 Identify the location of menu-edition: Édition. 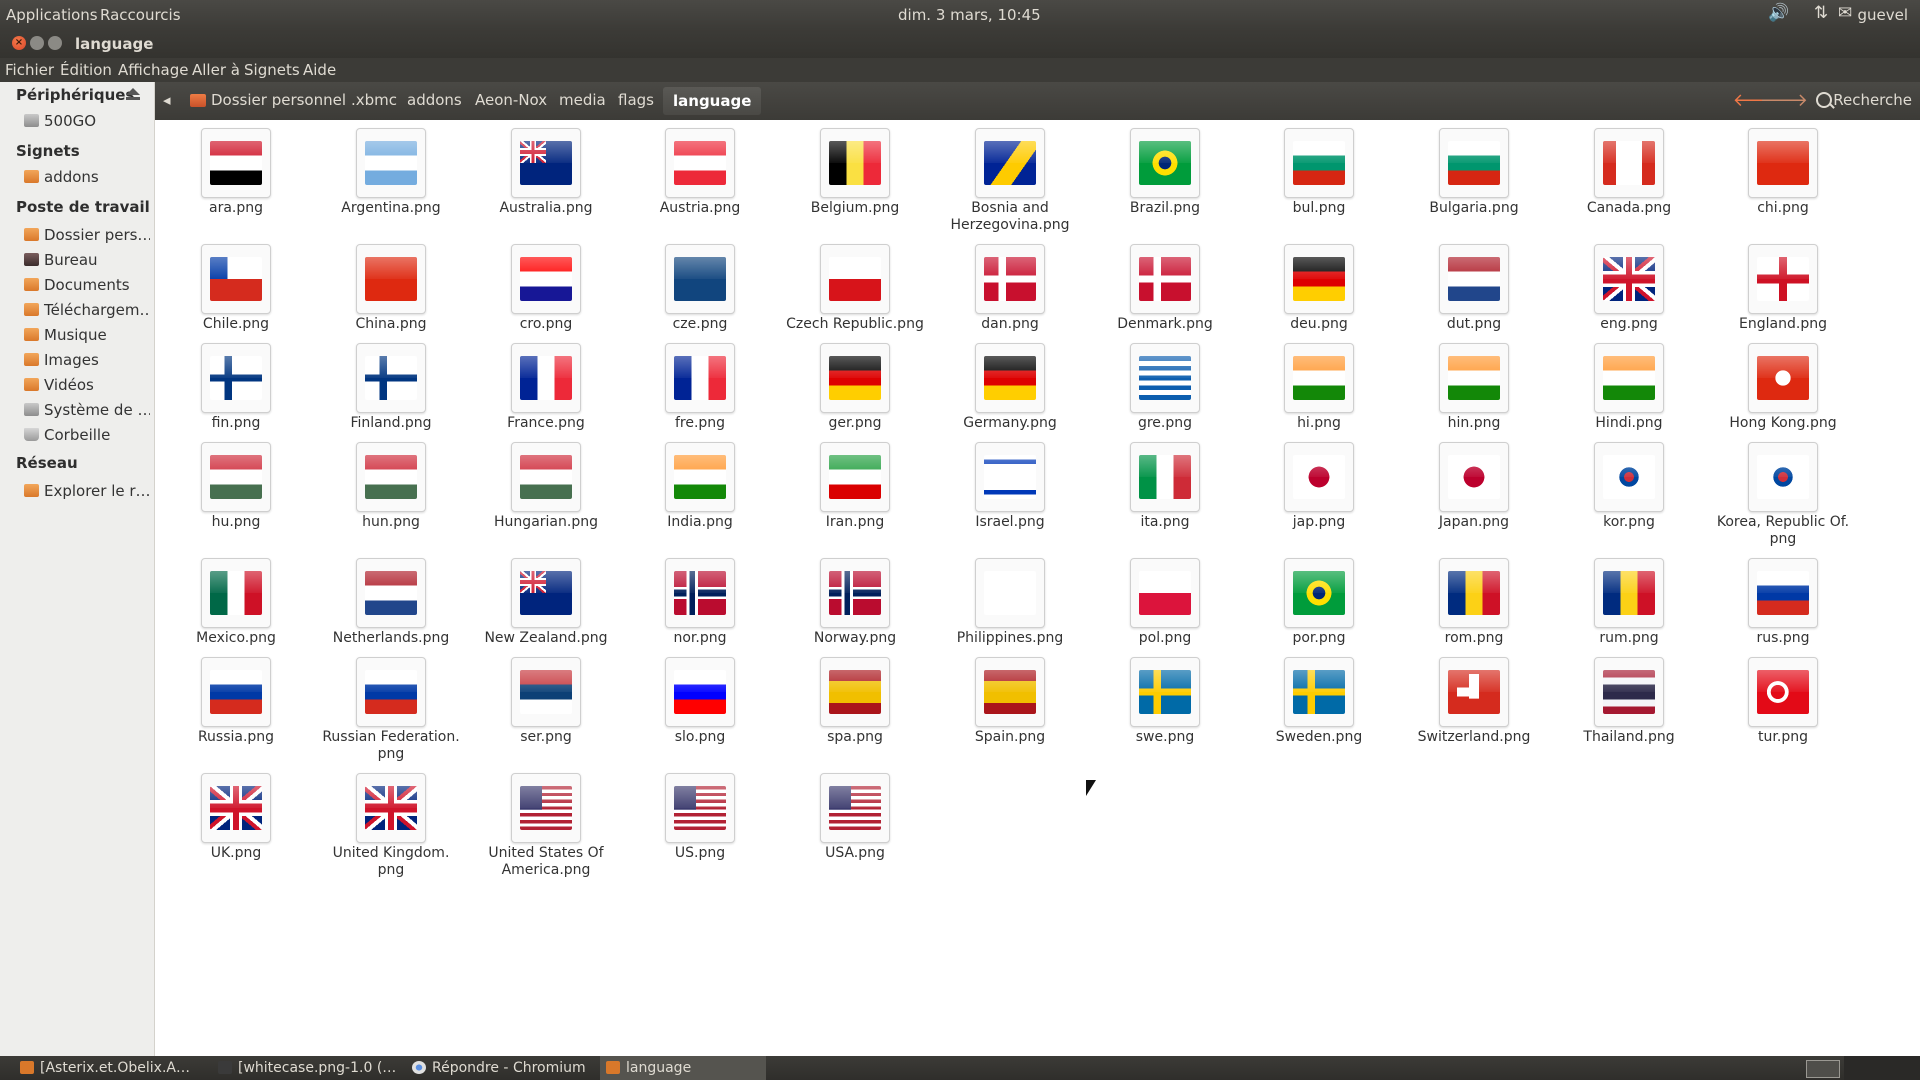
(86, 70).